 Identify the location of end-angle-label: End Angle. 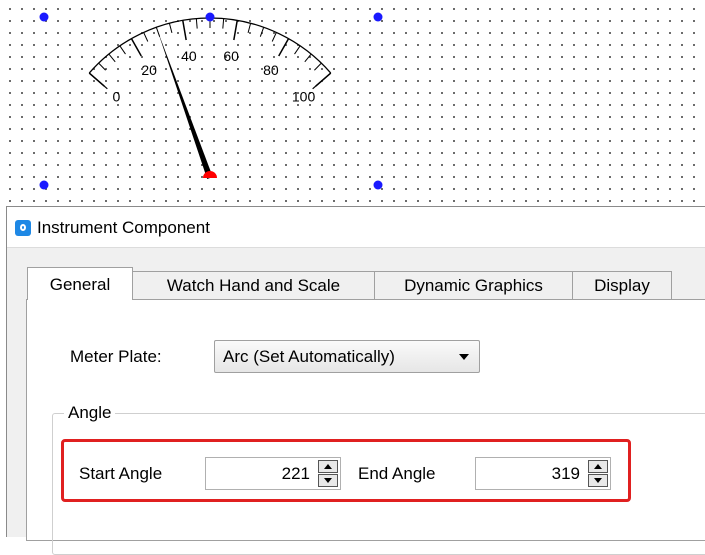
(397, 473).